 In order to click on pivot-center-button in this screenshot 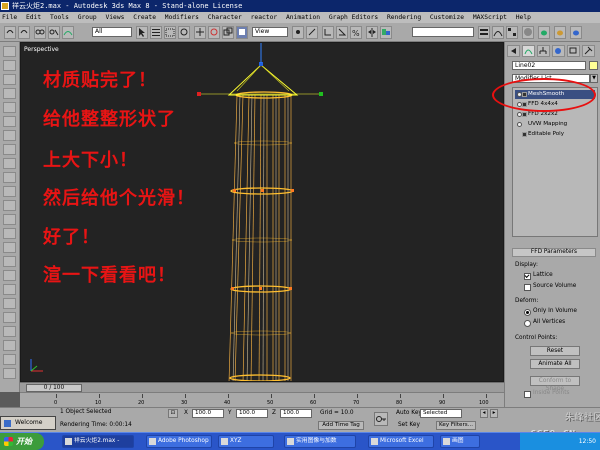, I will do `click(298, 32)`.